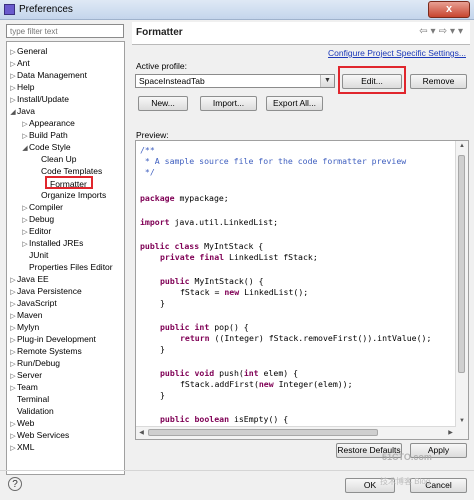  I want to click on code-line: import java.util.LinkedList;, so click(209, 222).